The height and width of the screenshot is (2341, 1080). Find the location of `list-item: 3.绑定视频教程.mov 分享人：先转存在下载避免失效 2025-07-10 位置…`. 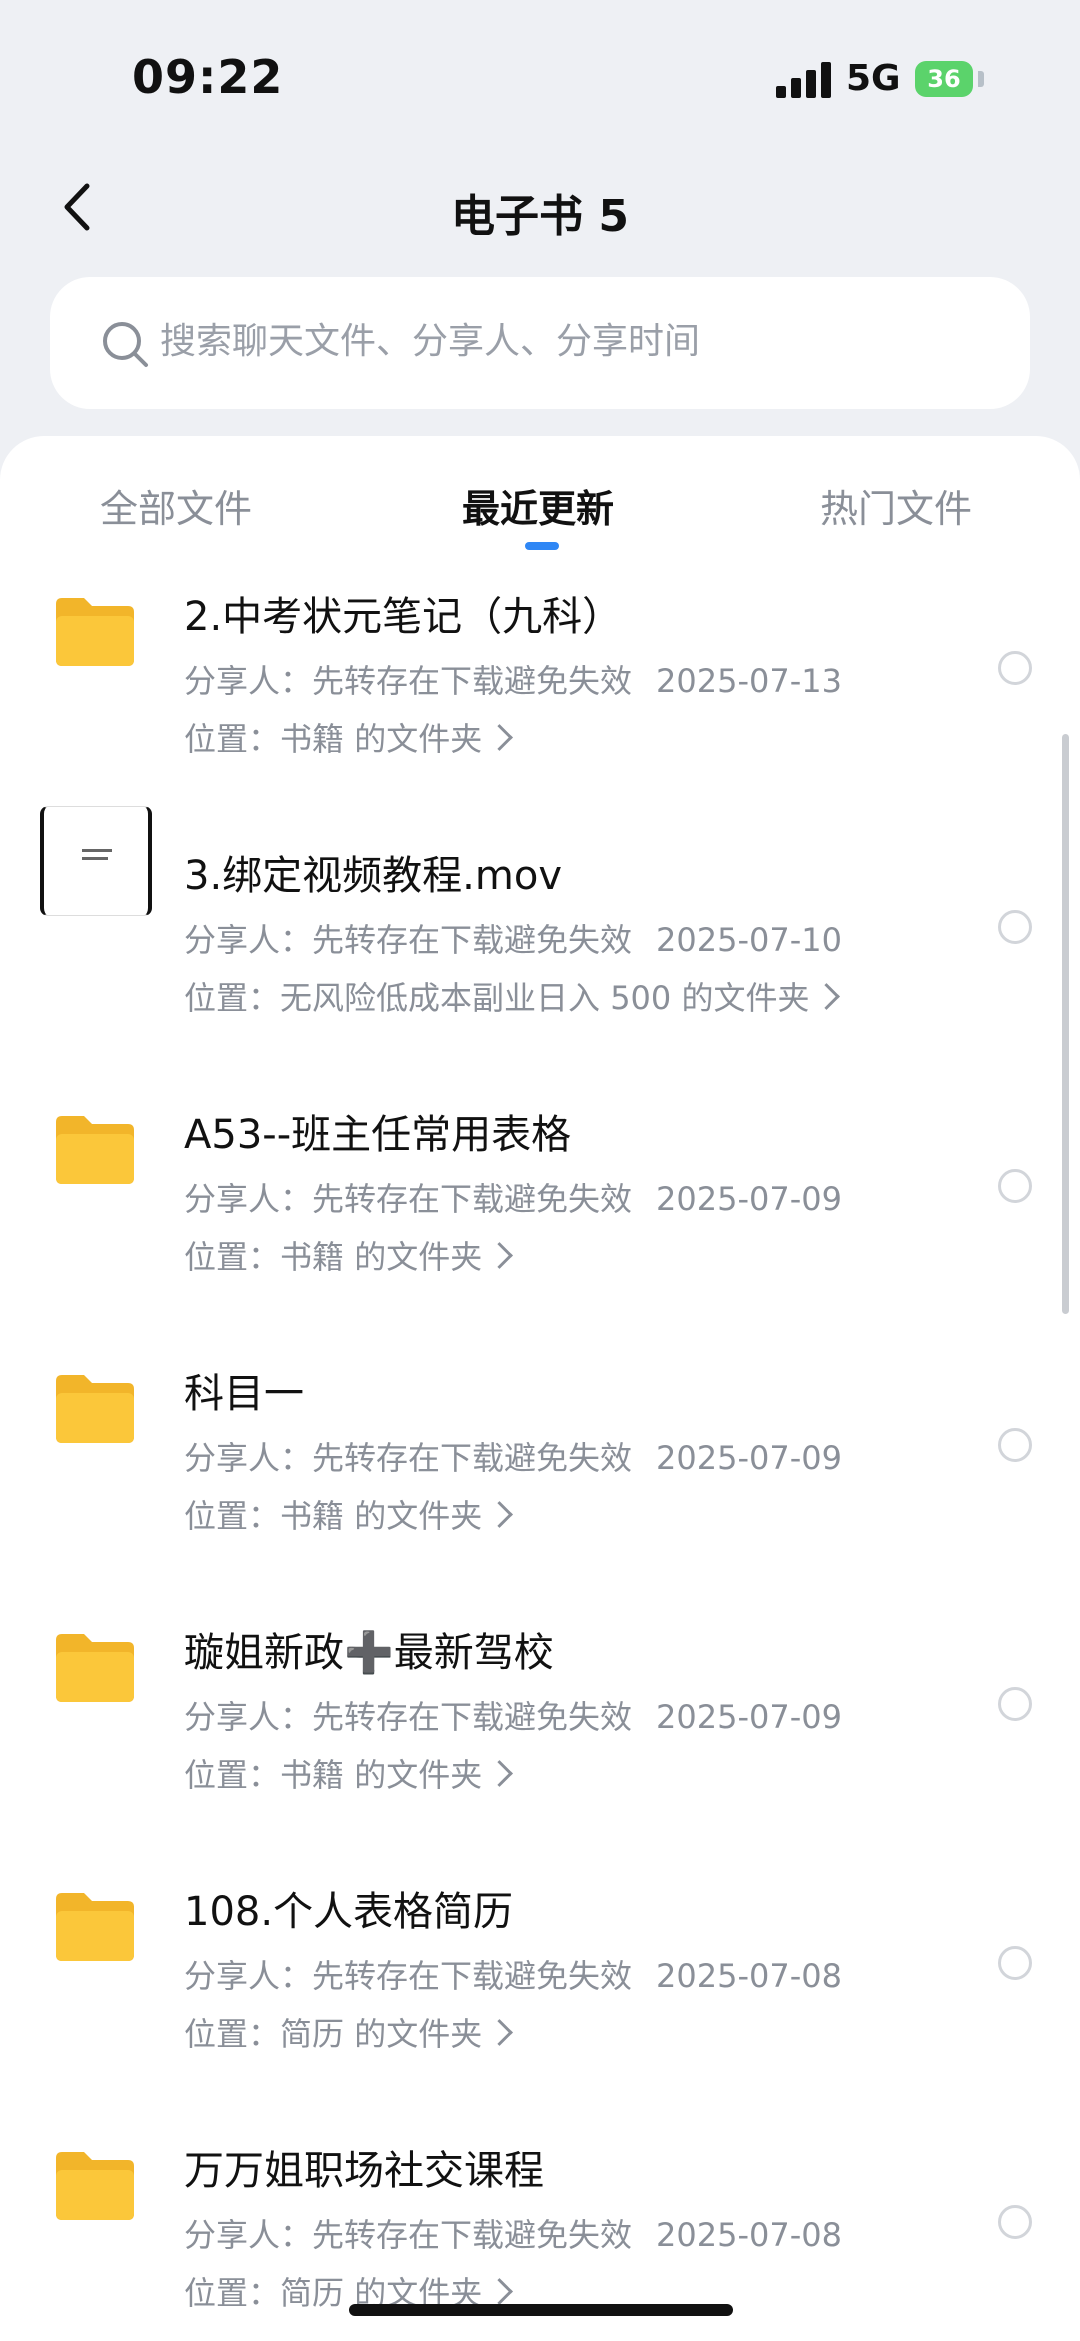

list-item: 3.绑定视频教程.mov 分享人：先转存在下载避免失效 2025-07-10 位置… is located at coordinates (540, 940).